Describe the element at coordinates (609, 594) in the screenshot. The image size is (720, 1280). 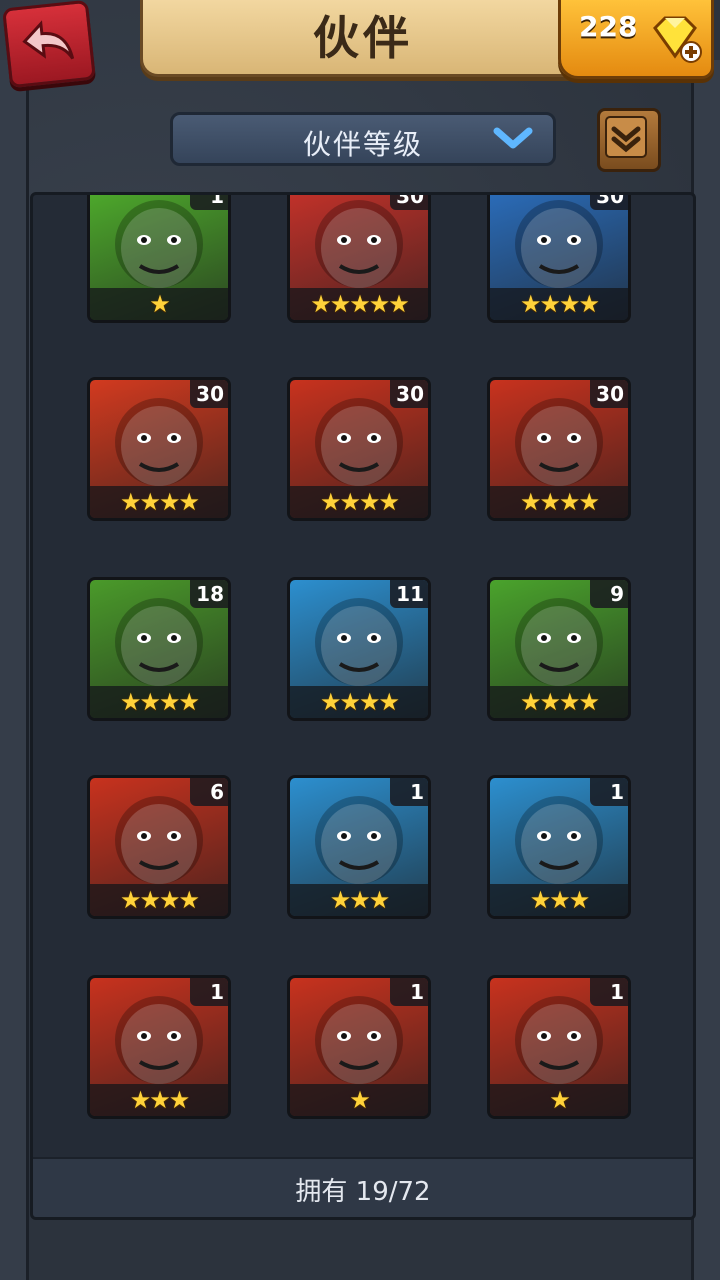
I see `companion-level: 9` at that location.